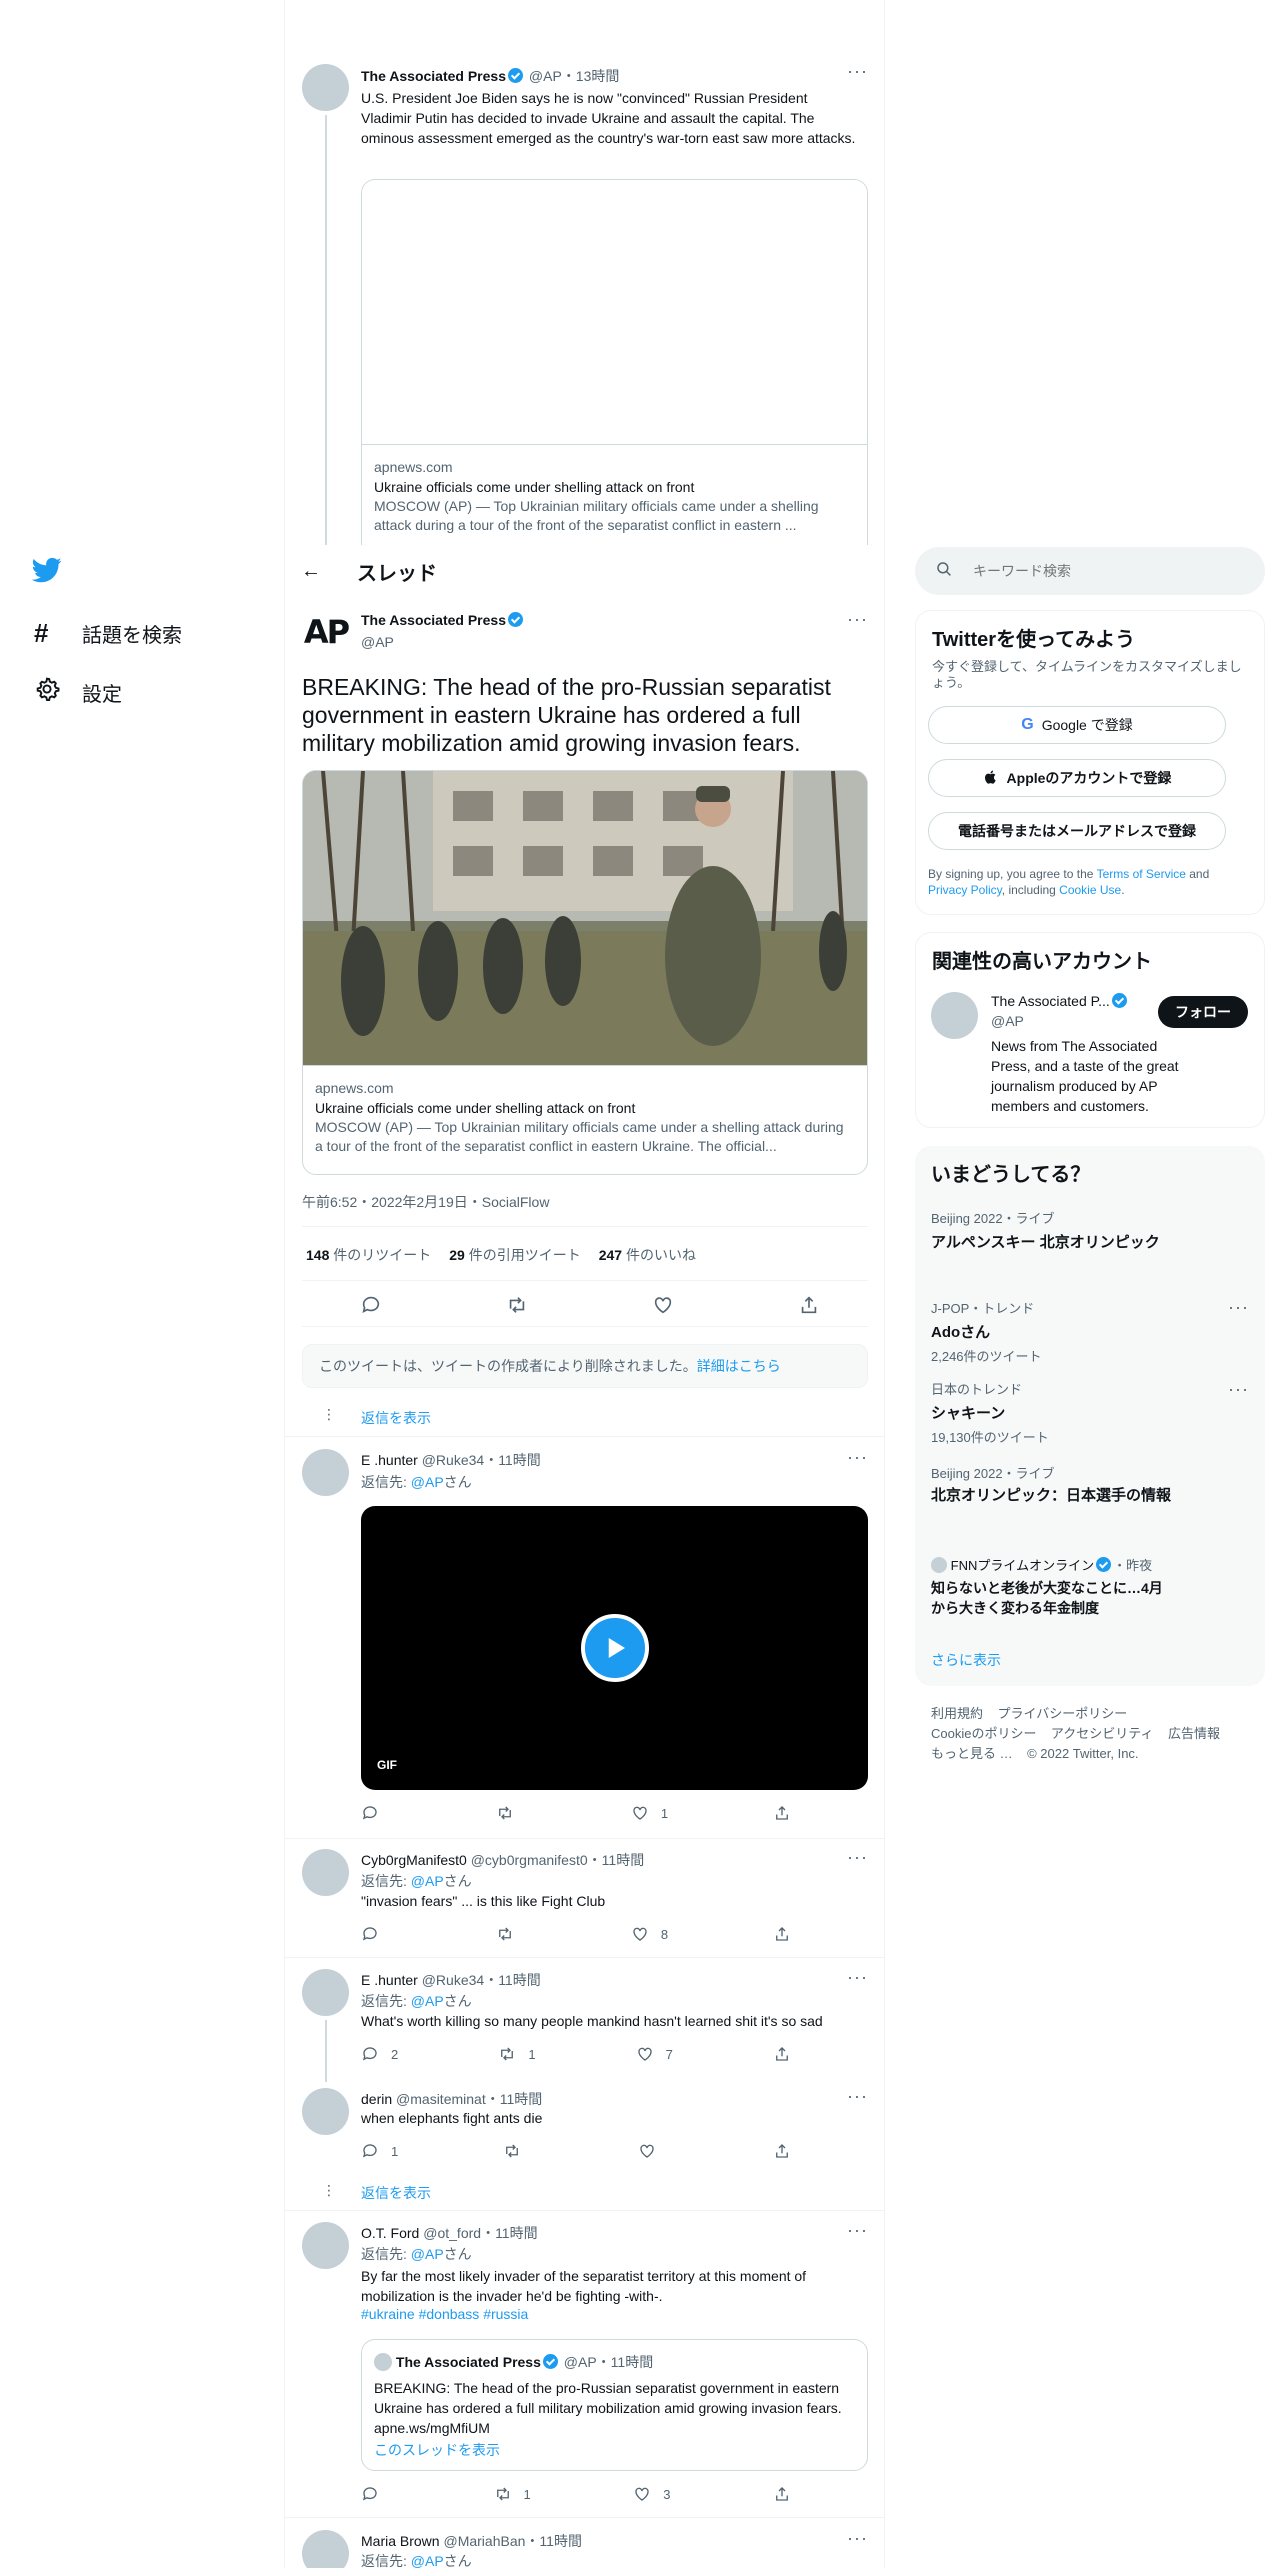 Image resolution: width=1284 pixels, height=2568 pixels. What do you see at coordinates (1090, 890) in the screenshot?
I see `cookie-link: Cookie Use` at bounding box center [1090, 890].